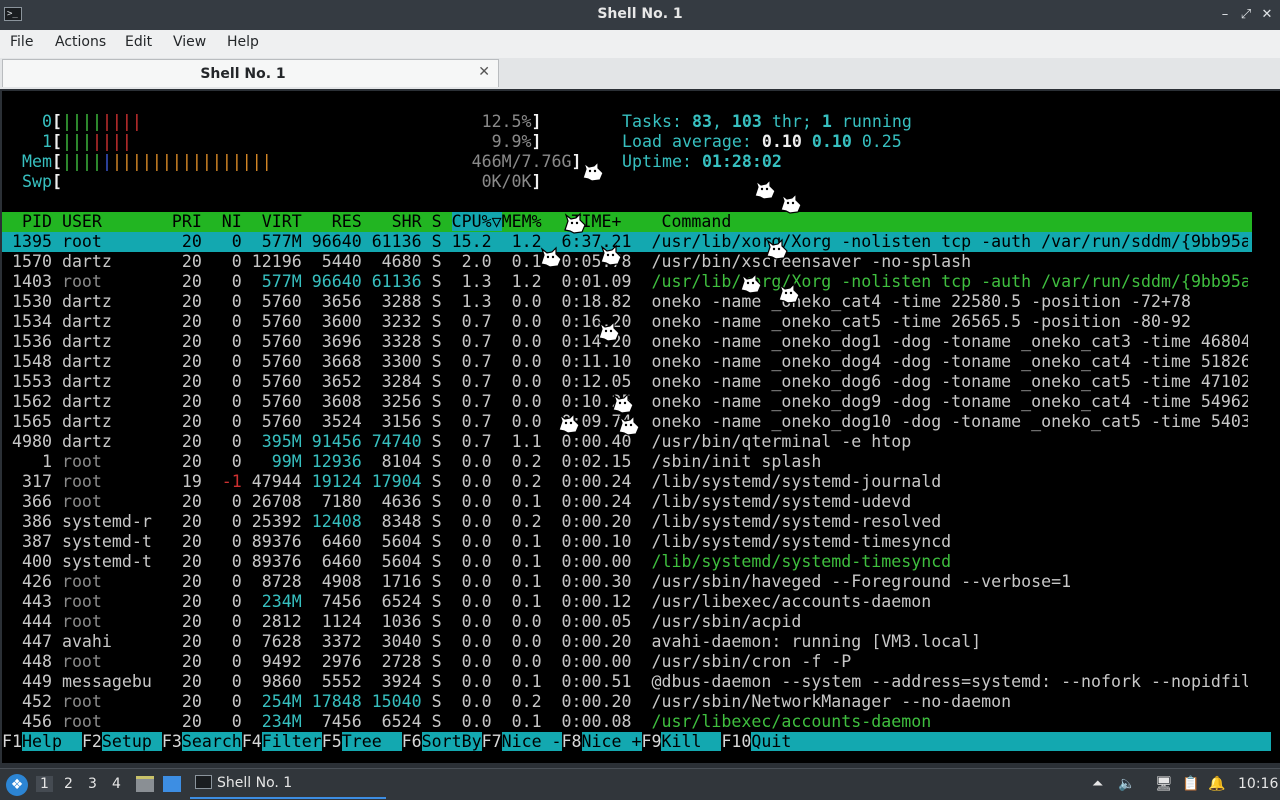 The width and height of the screenshot is (1280, 800). I want to click on cell-virt: 5760, so click(271, 401).